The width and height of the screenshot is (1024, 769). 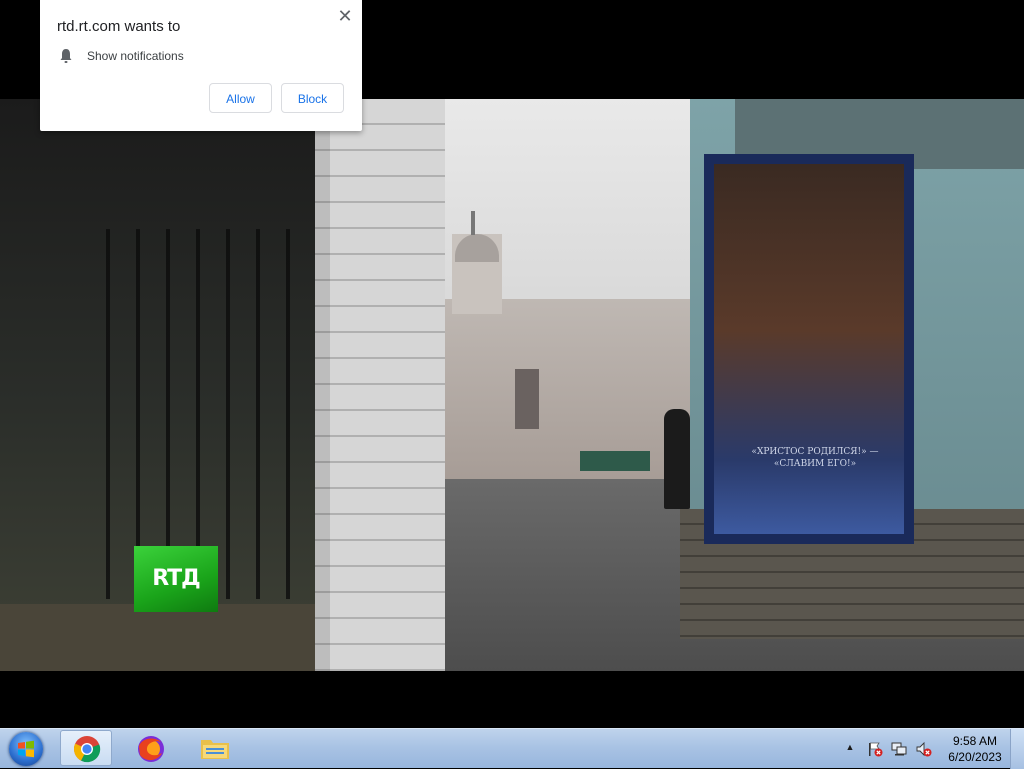 What do you see at coordinates (924, 749) in the screenshot?
I see `volume-muted-icon` at bounding box center [924, 749].